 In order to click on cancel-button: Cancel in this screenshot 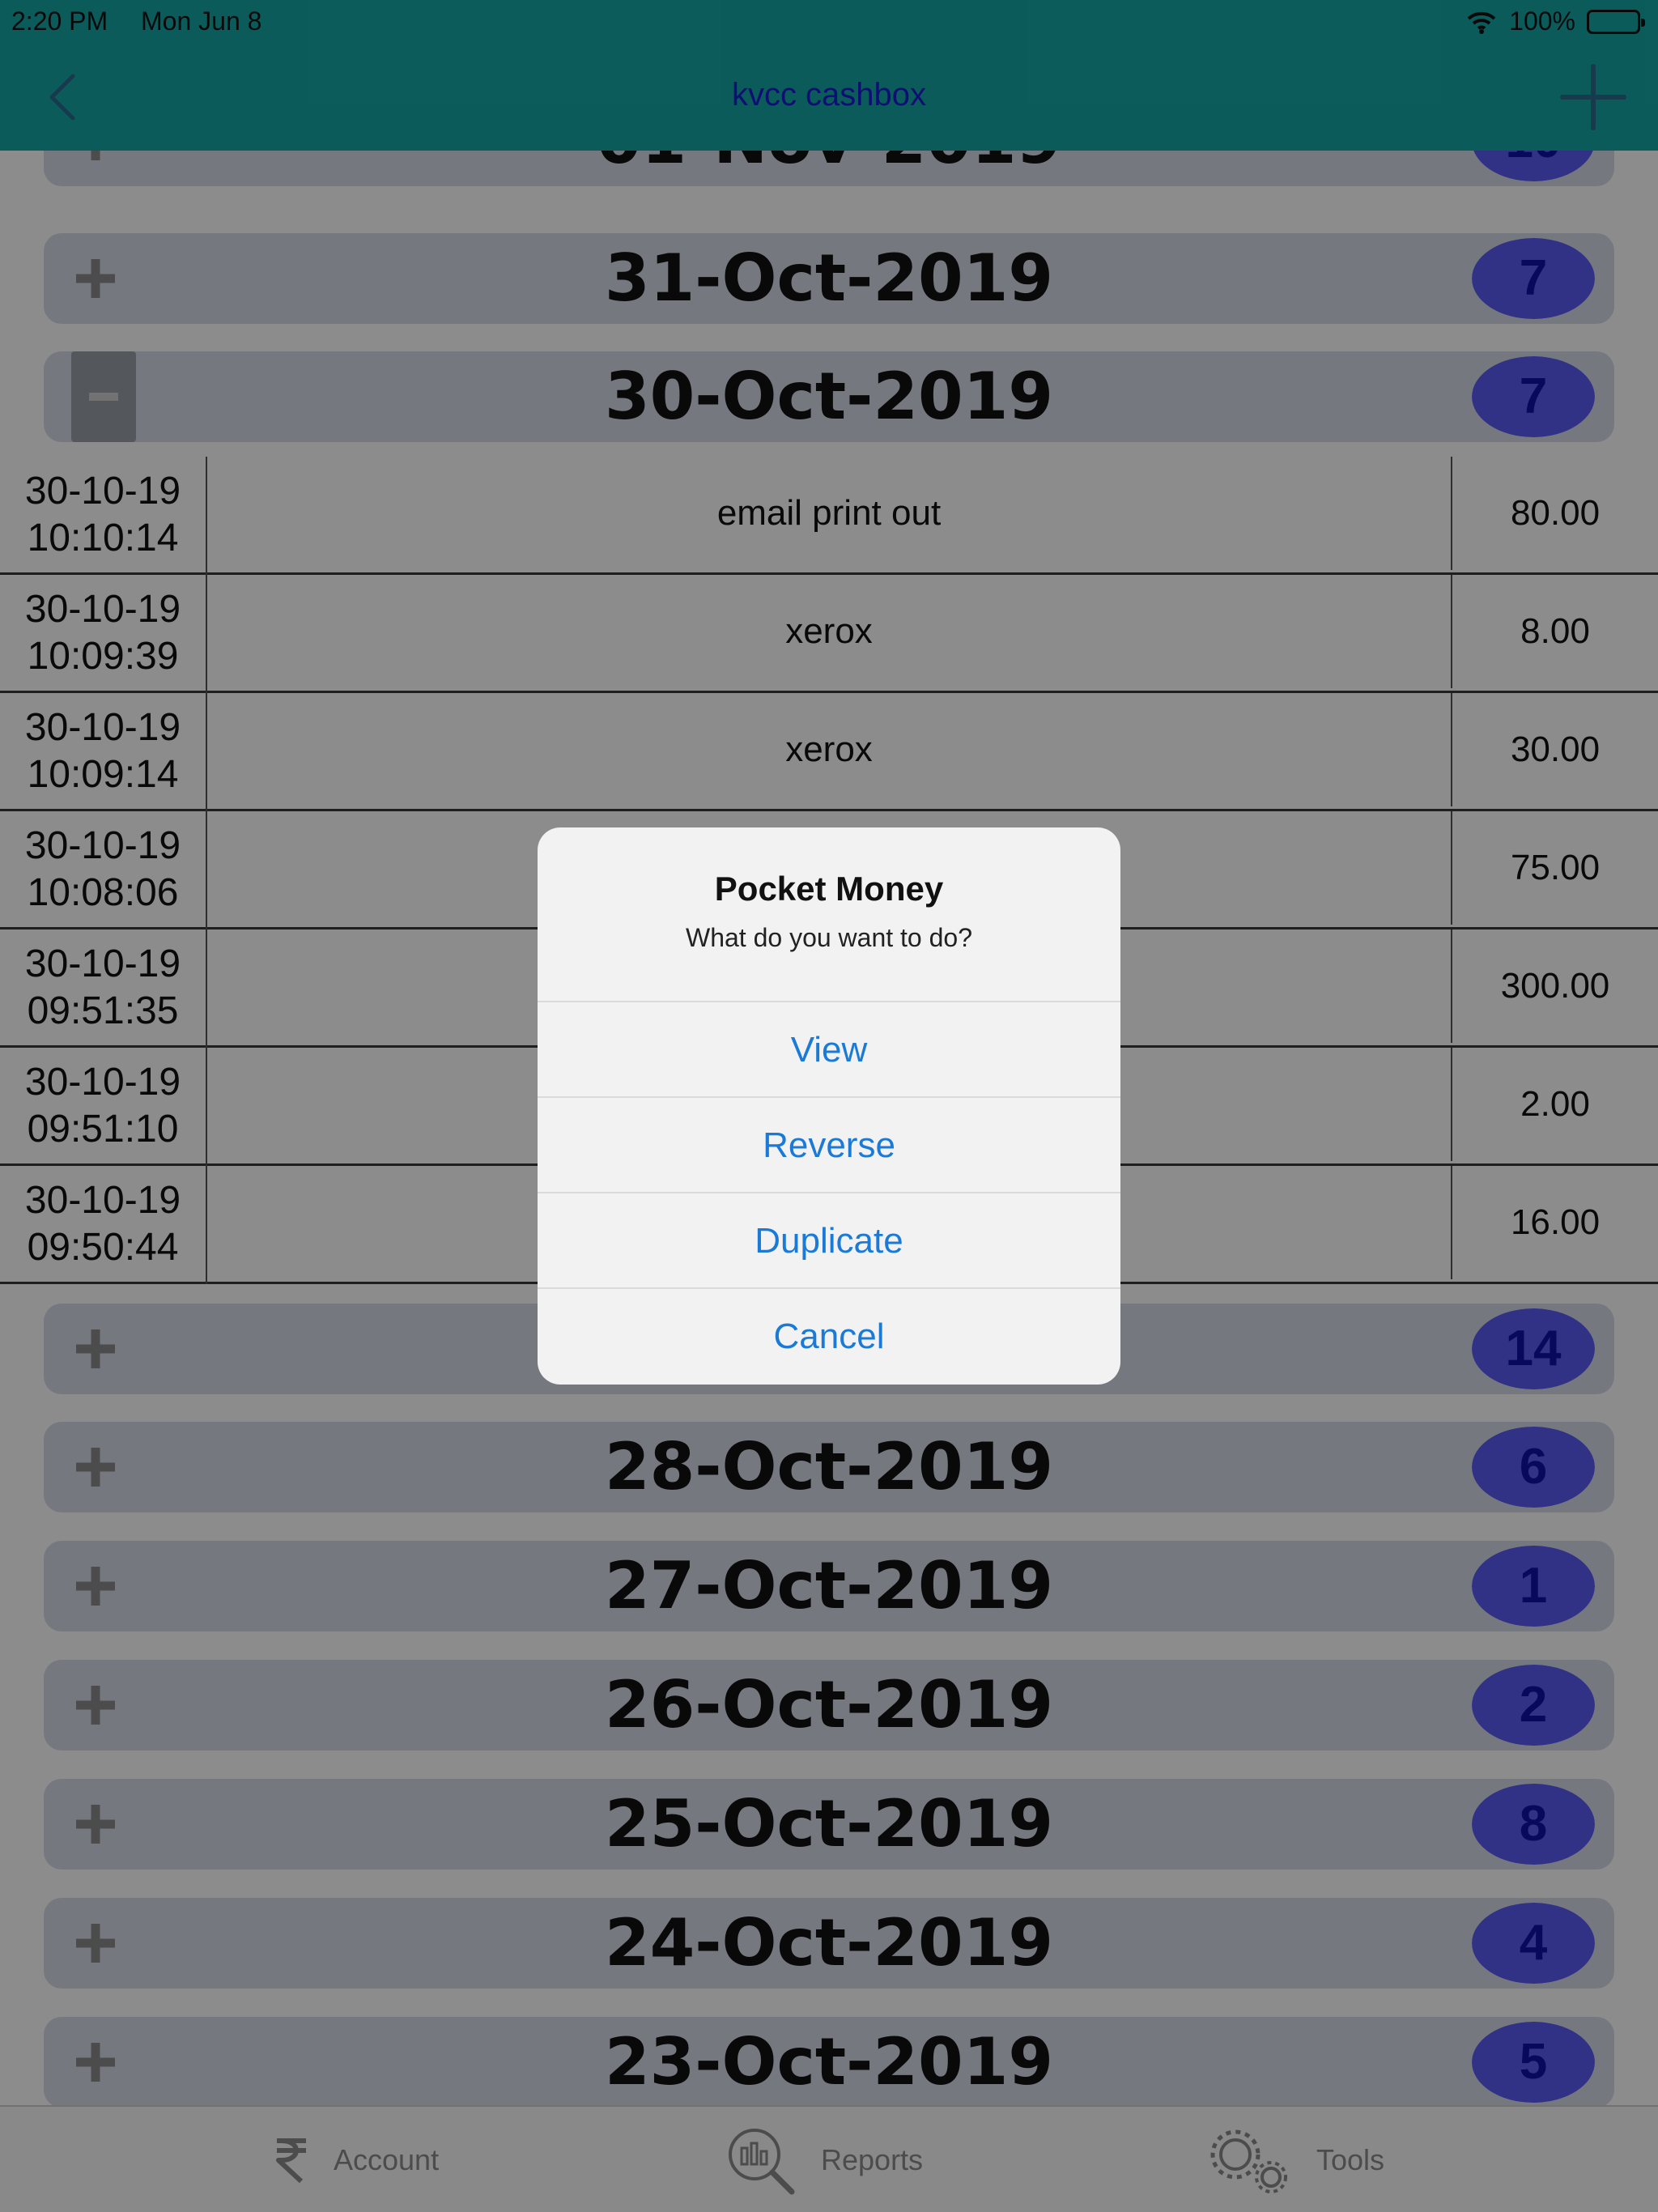, I will do `click(829, 1335)`.